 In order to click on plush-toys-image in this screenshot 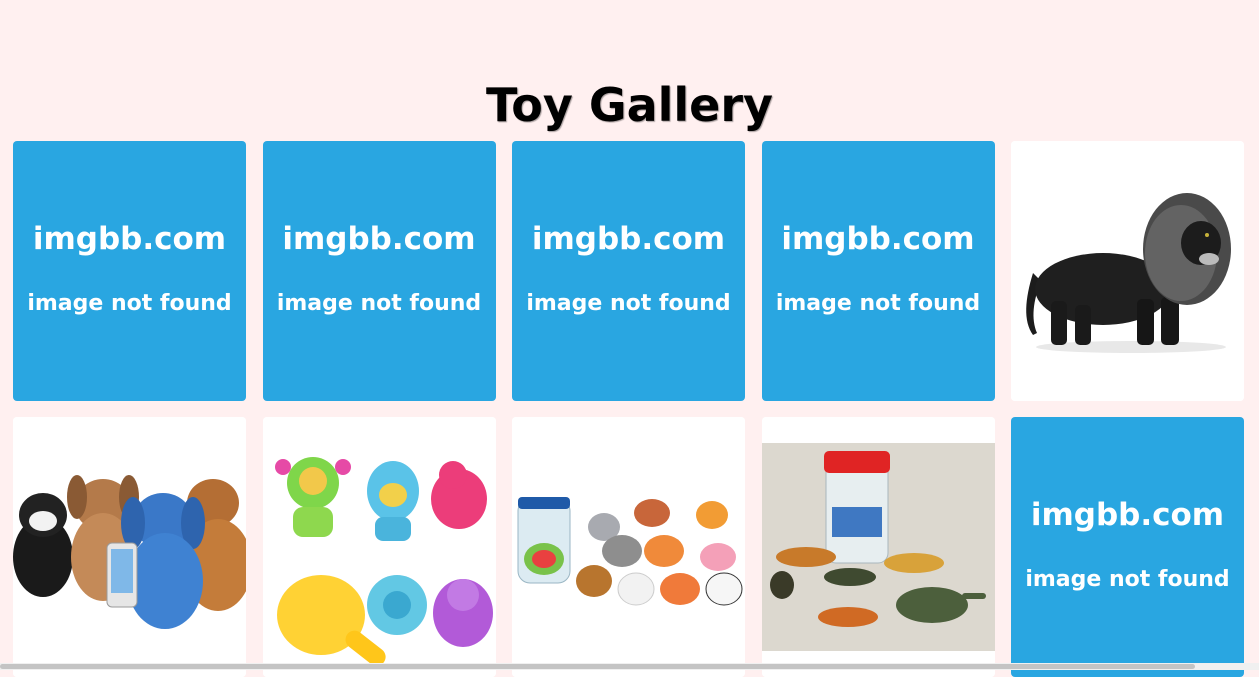, I will do `click(129, 547)`.